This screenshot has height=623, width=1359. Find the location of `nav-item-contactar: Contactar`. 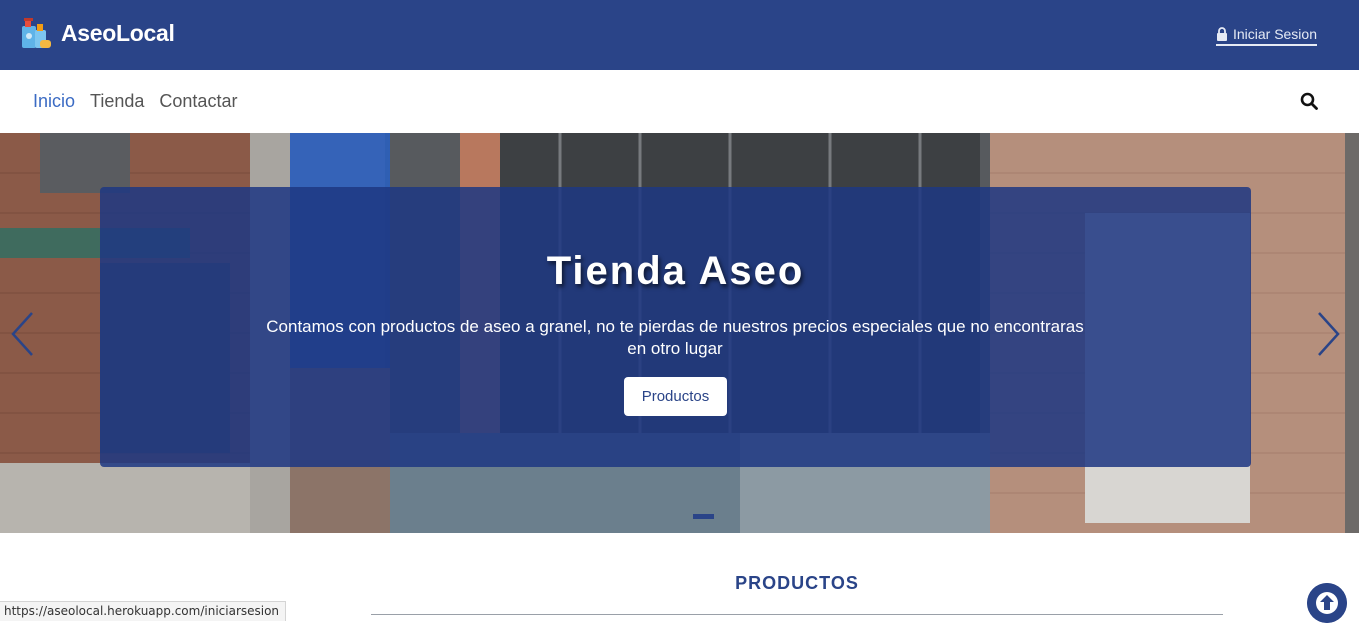

nav-item-contactar: Contactar is located at coordinates (198, 101).